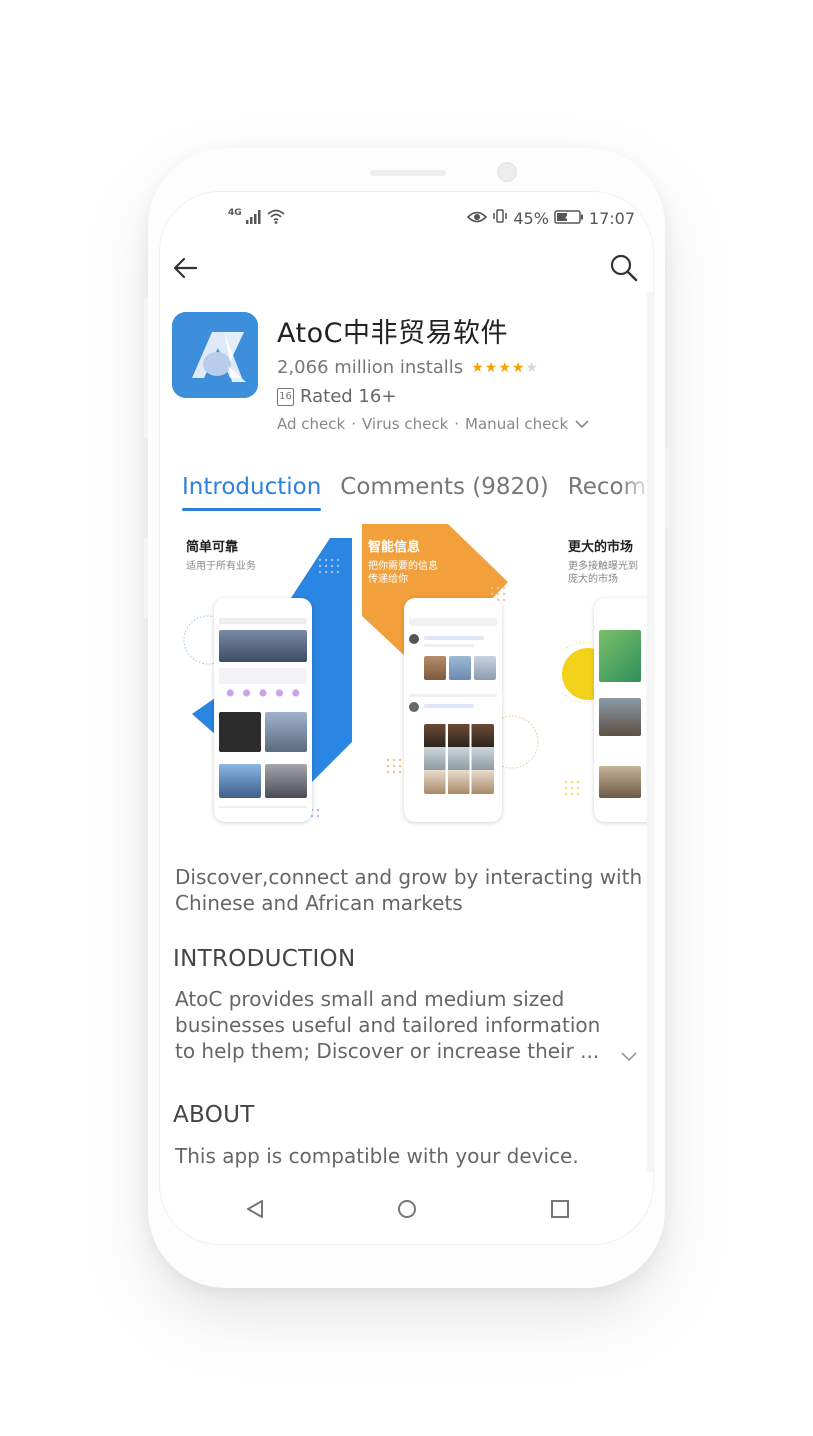 The width and height of the screenshot is (813, 1436). What do you see at coordinates (348, 396) in the screenshot?
I see `age-rating: Rated 16+` at bounding box center [348, 396].